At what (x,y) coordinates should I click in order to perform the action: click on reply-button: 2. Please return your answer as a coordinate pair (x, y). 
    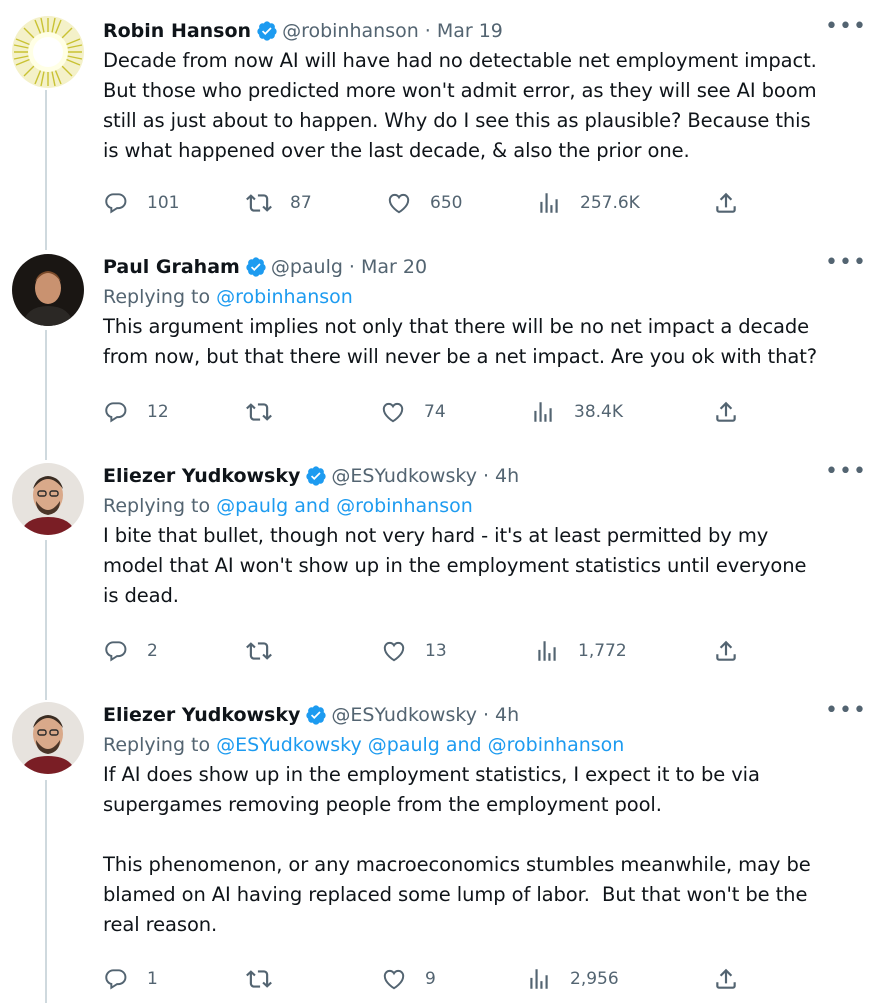
    Looking at the image, I should click on (130, 651).